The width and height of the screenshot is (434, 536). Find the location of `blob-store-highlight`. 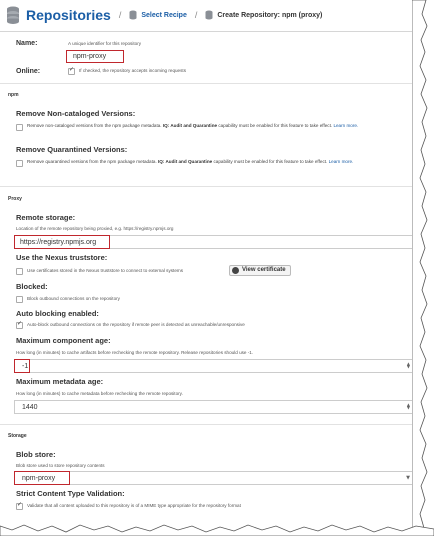

blob-store-highlight is located at coordinates (42, 478).